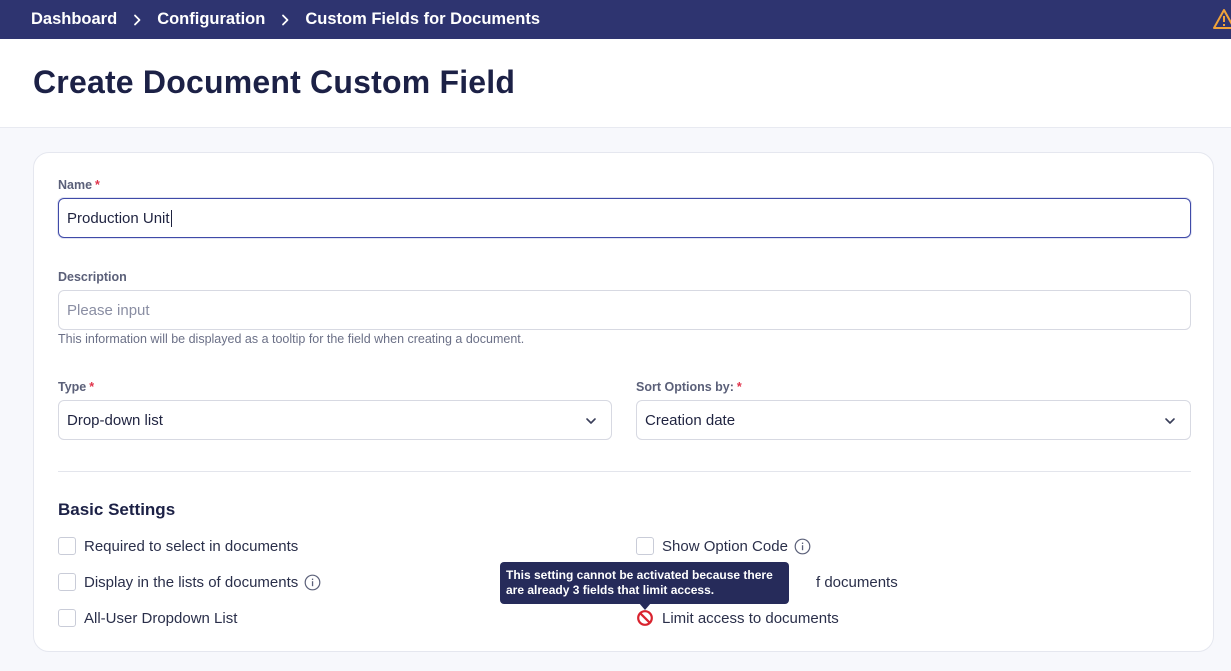 The width and height of the screenshot is (1231, 671). I want to click on description-placeholder: Please input, so click(108, 310).